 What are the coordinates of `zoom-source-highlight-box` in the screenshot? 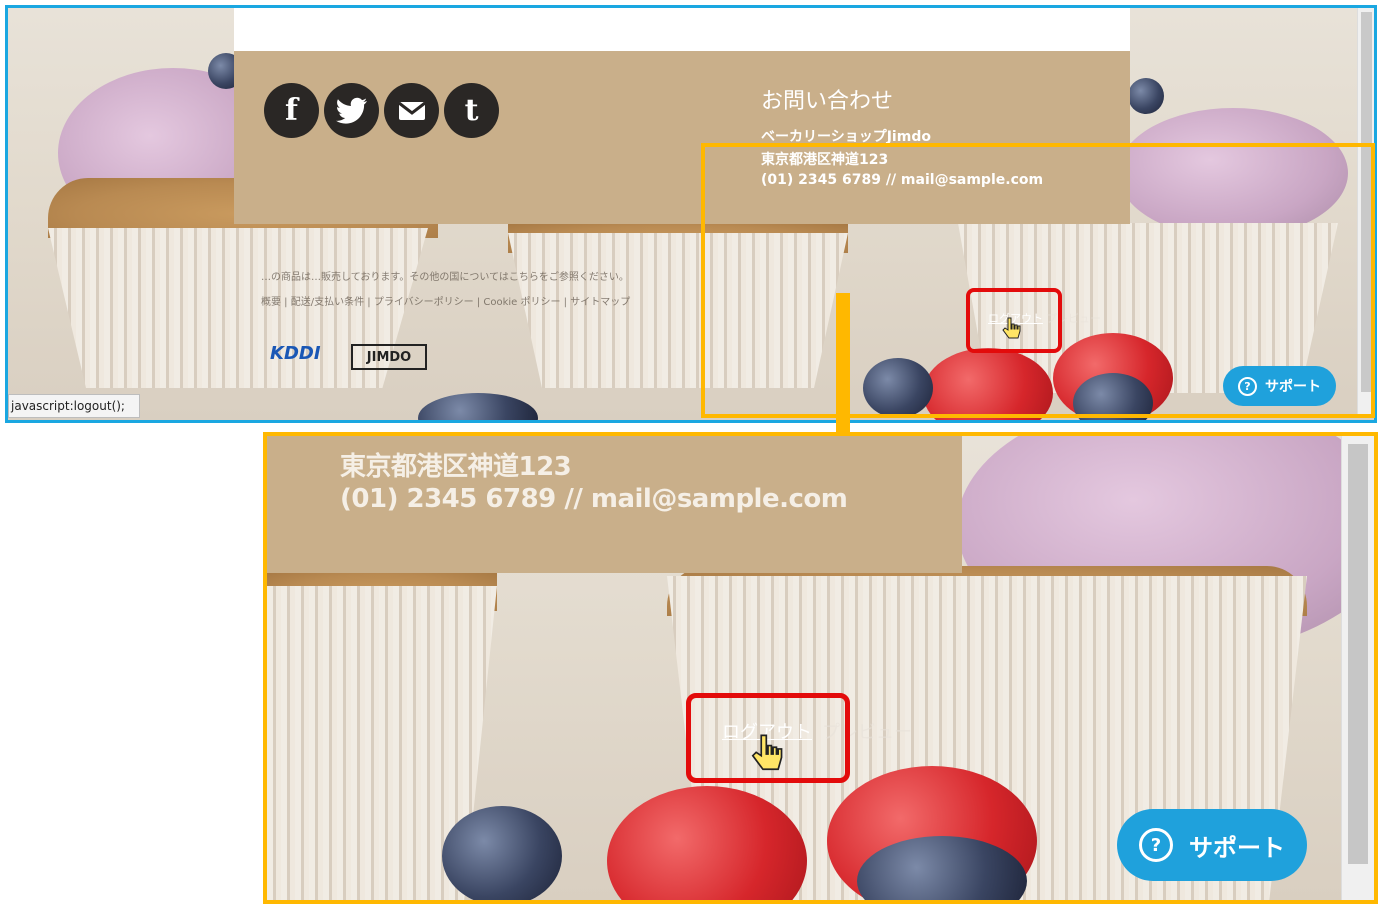 It's located at (1038, 280).